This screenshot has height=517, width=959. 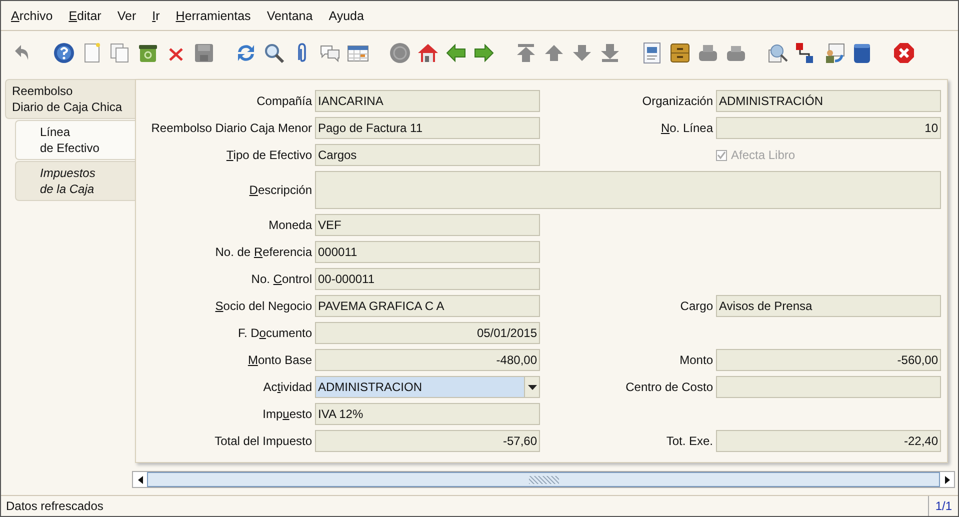 I want to click on refresh-icon, so click(x=246, y=53).